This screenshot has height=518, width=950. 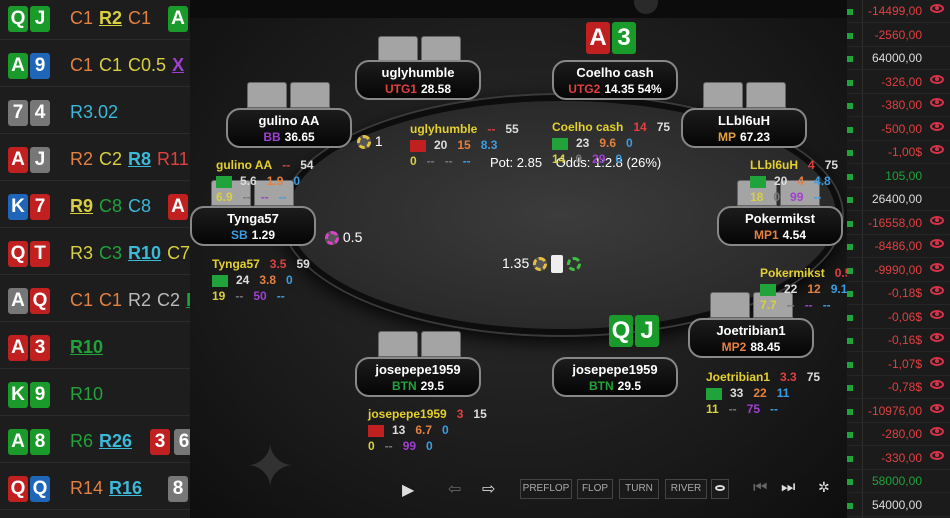 I want to click on result-row: -0,18$, so click(x=898, y=293).